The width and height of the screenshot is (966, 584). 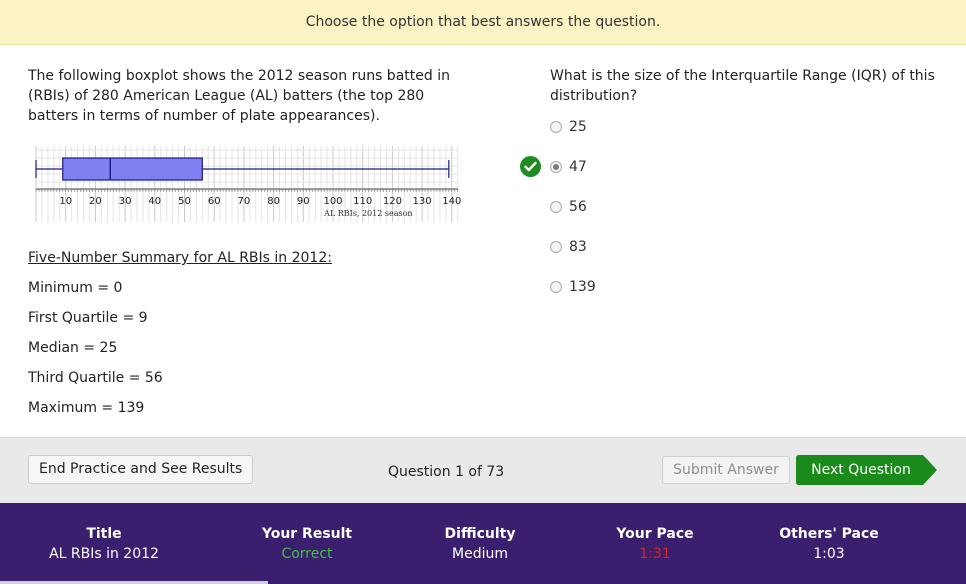 I want to click on stat-pace-label: Your Pace, so click(x=655, y=534).